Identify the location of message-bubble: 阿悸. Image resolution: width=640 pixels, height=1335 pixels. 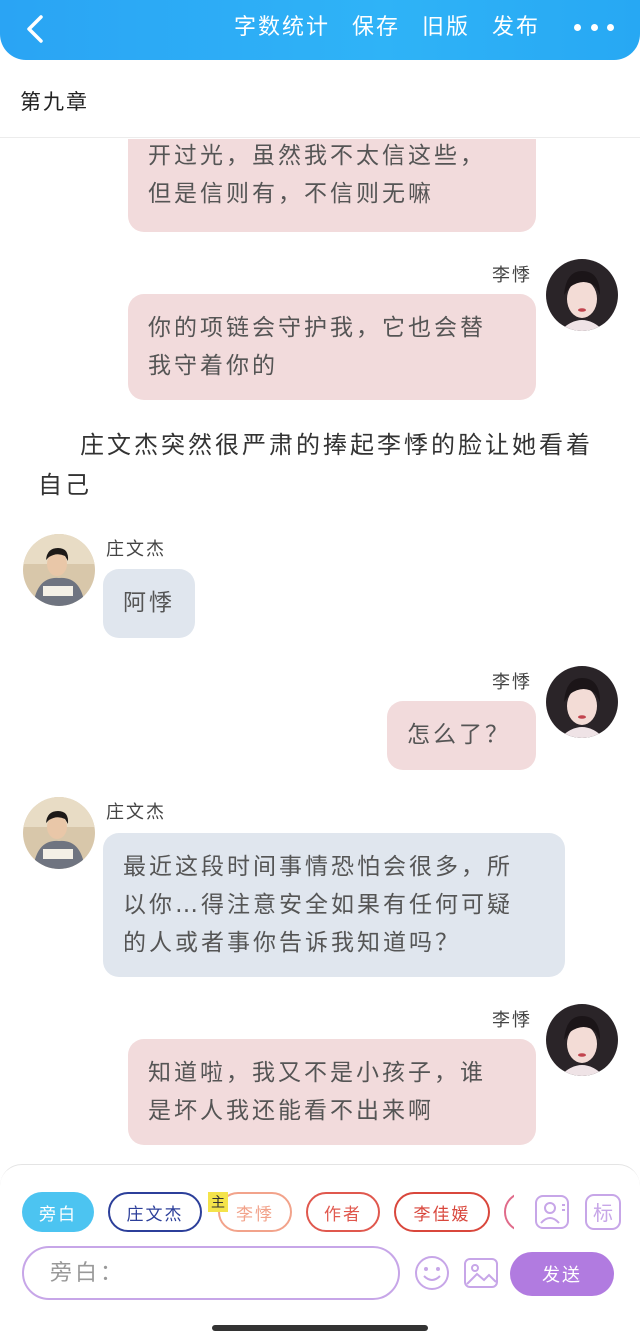
(149, 603).